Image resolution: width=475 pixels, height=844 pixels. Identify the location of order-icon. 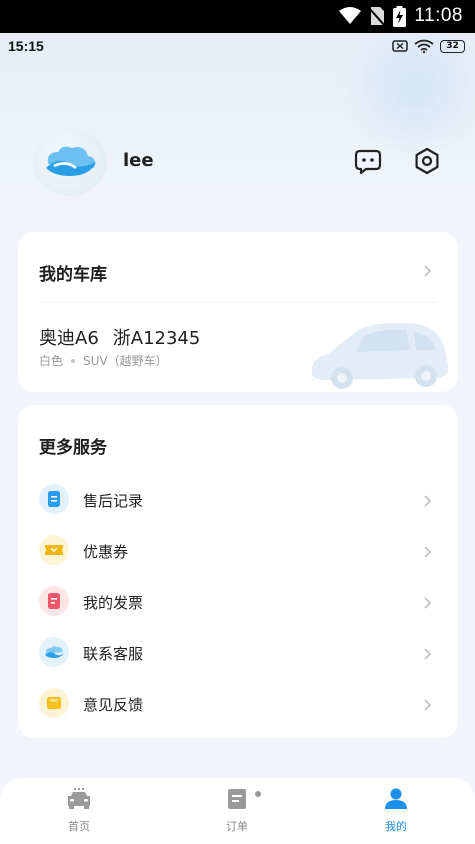
(237, 799).